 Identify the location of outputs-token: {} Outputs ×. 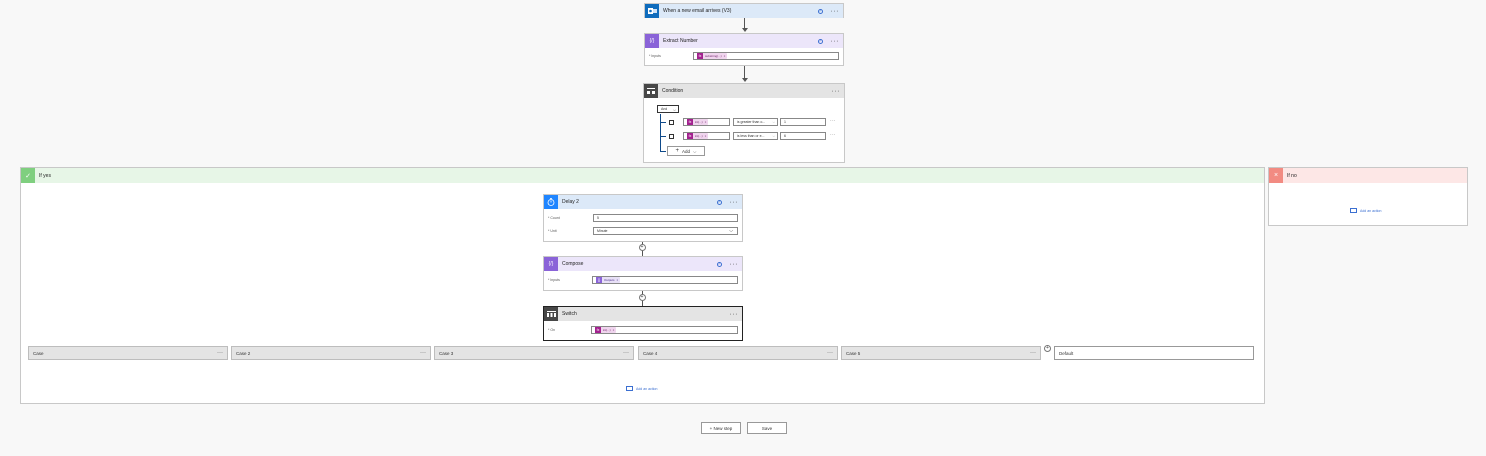
(608, 280).